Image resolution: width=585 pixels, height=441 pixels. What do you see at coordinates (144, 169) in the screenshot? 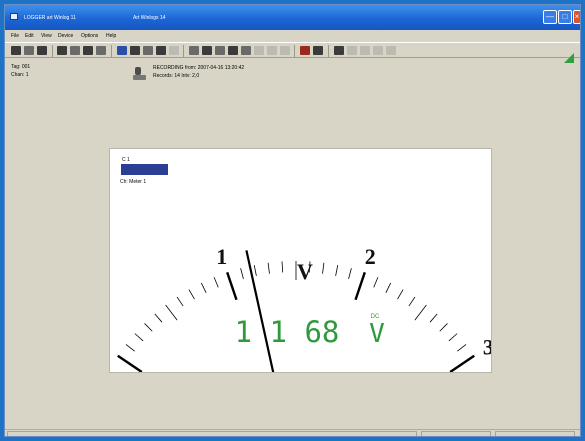
I see `channel-color-bar` at bounding box center [144, 169].